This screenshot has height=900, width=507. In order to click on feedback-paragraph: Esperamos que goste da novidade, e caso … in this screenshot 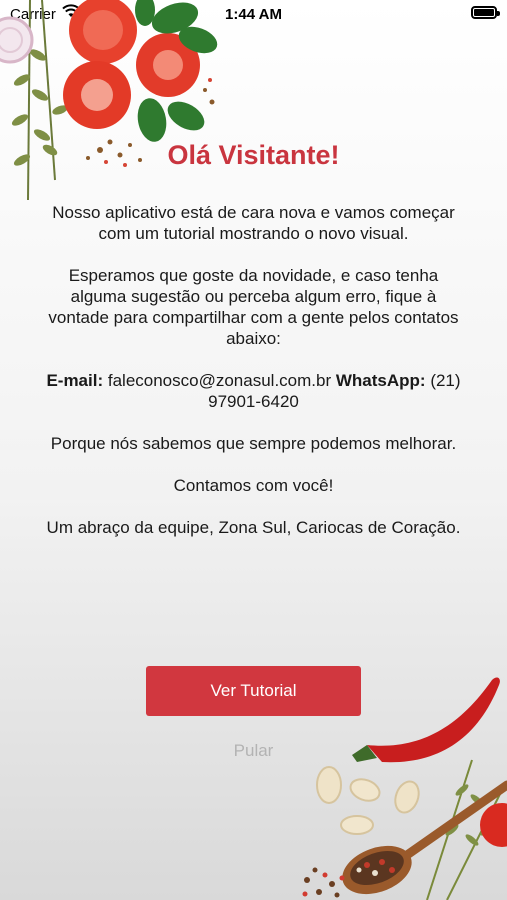, I will do `click(253, 307)`.